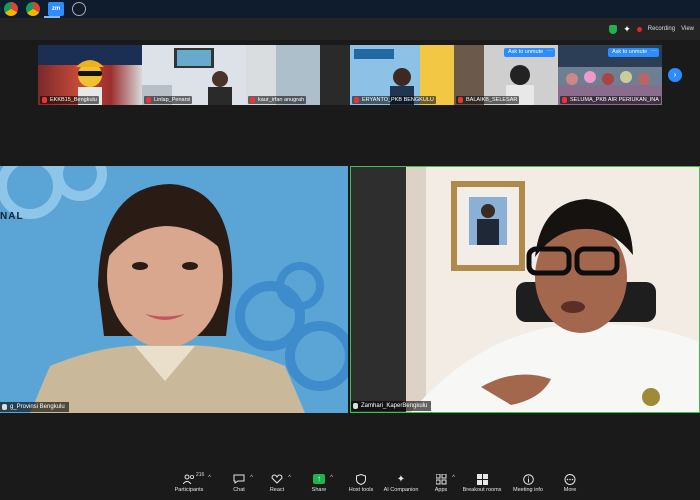 This screenshot has height=500, width=700. Describe the element at coordinates (200, 475) in the screenshot. I see `participant-count: 216` at that location.